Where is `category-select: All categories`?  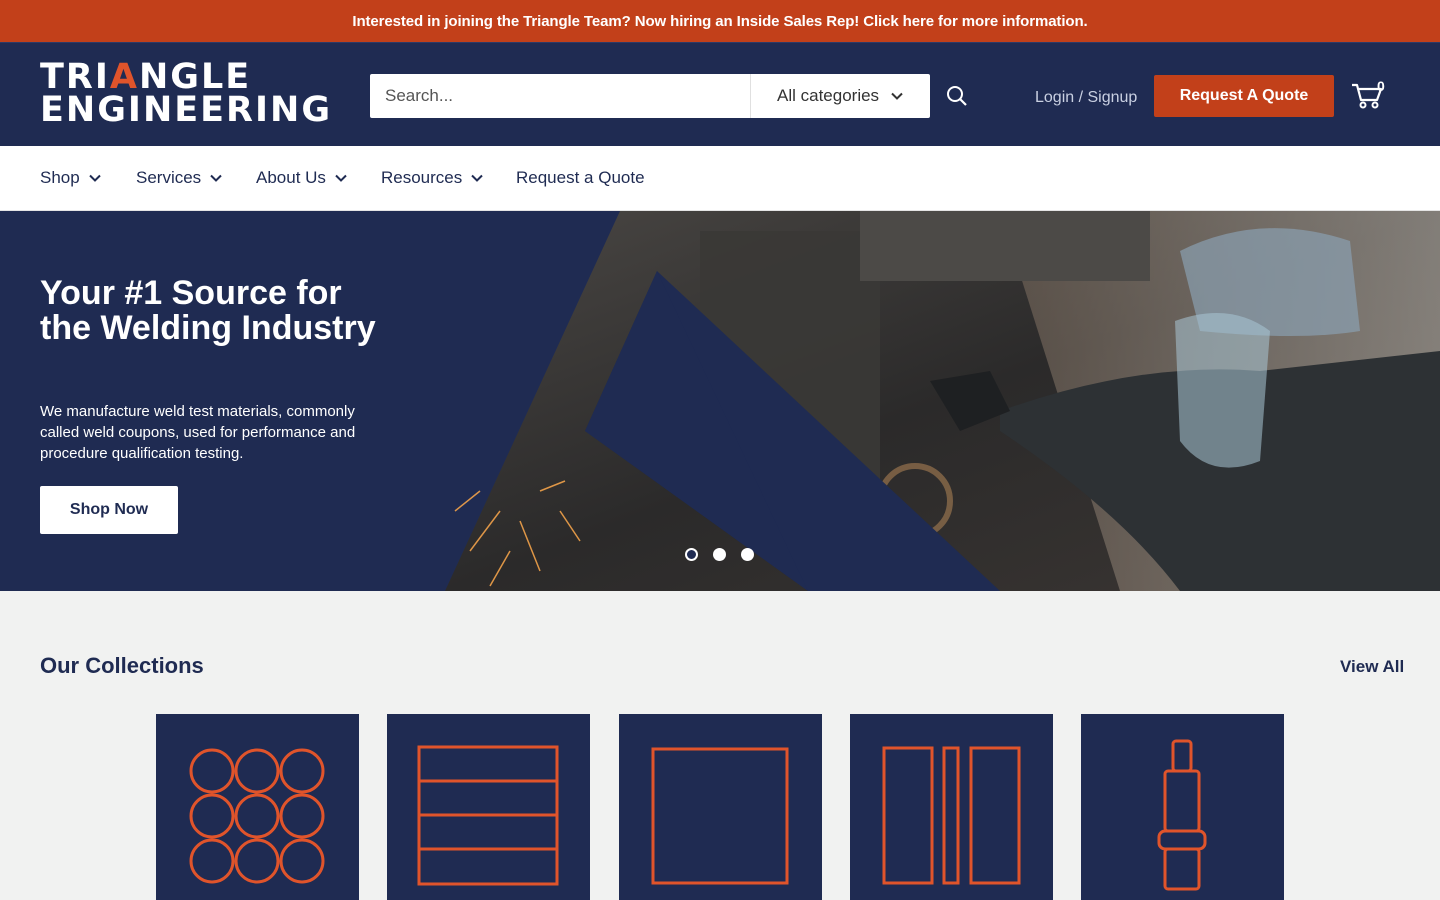 category-select: All categories is located at coordinates (840, 96).